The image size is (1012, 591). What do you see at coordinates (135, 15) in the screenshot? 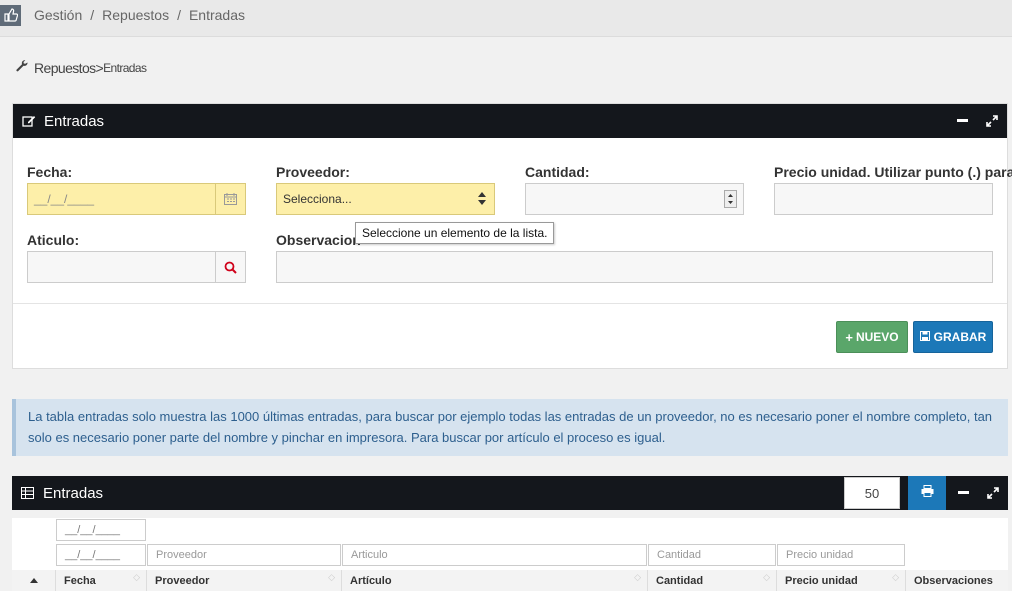
I see `breadcrumb-repuestos: Repuestos` at bounding box center [135, 15].